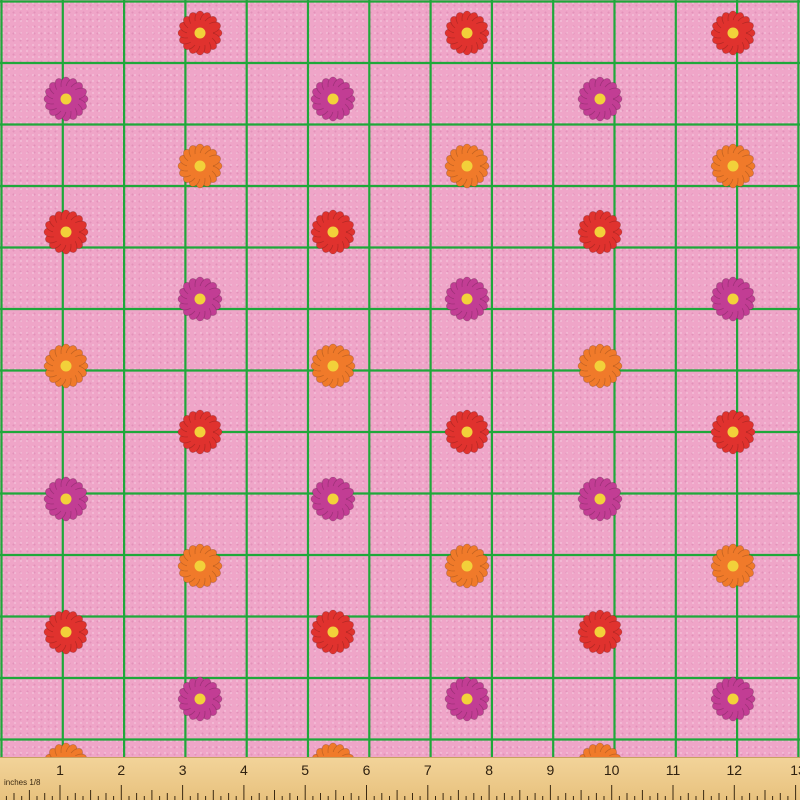 The image size is (800, 800). I want to click on ruler-number: 8, so click(489, 770).